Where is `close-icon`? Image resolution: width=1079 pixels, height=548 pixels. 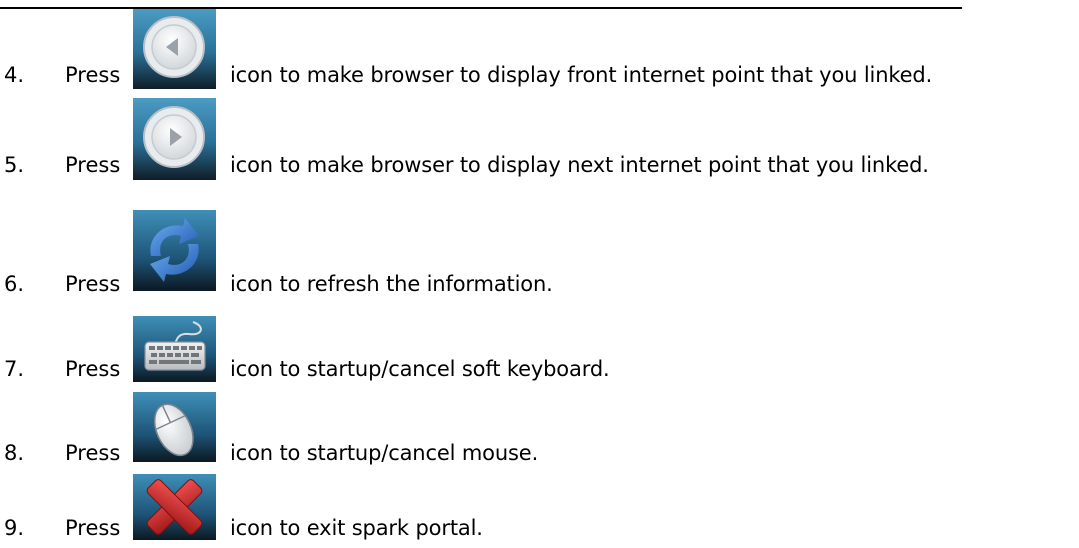
close-icon is located at coordinates (174, 507).